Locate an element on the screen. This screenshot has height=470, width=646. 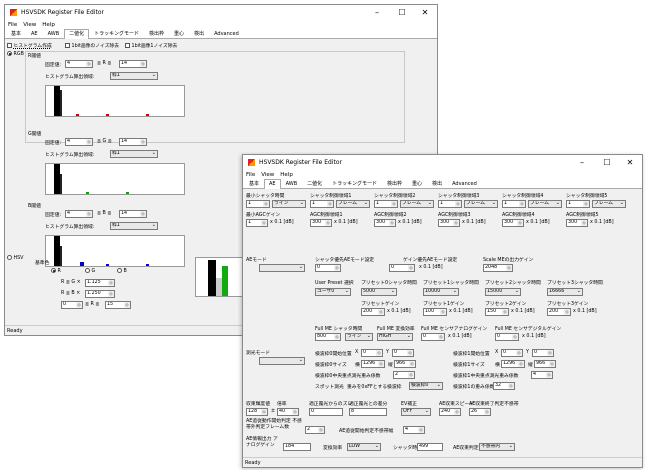
target-input: 128 is located at coordinates (257, 412).